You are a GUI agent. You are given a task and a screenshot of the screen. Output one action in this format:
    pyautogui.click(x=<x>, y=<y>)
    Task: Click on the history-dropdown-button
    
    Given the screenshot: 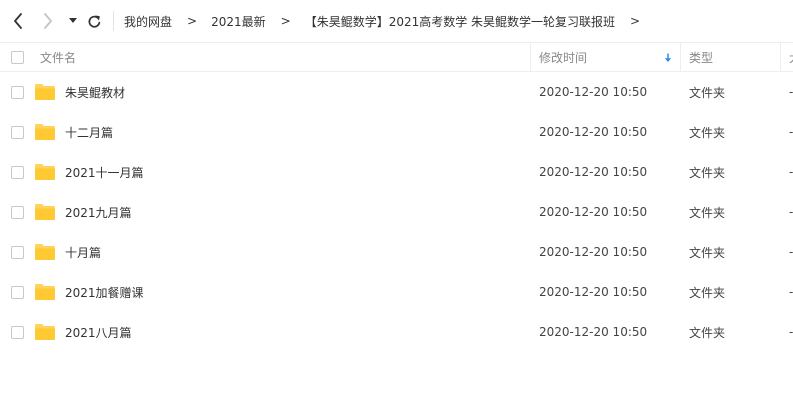 What is the action you would take?
    pyautogui.click(x=73, y=21)
    